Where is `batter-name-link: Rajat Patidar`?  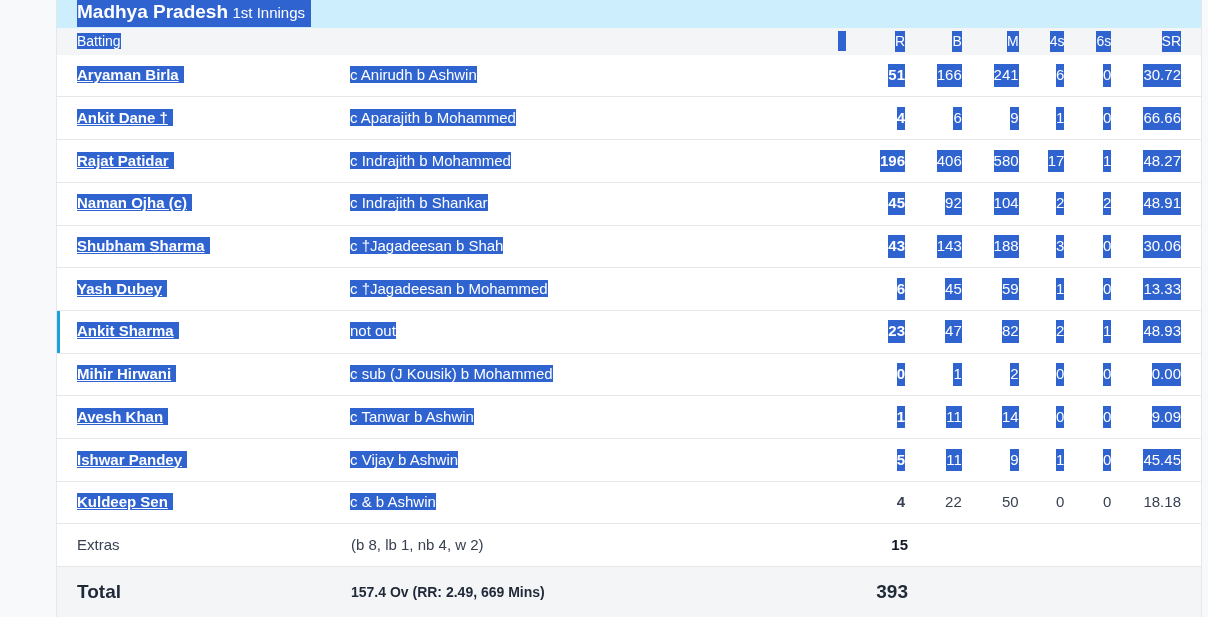 batter-name-link: Rajat Patidar is located at coordinates (125, 160).